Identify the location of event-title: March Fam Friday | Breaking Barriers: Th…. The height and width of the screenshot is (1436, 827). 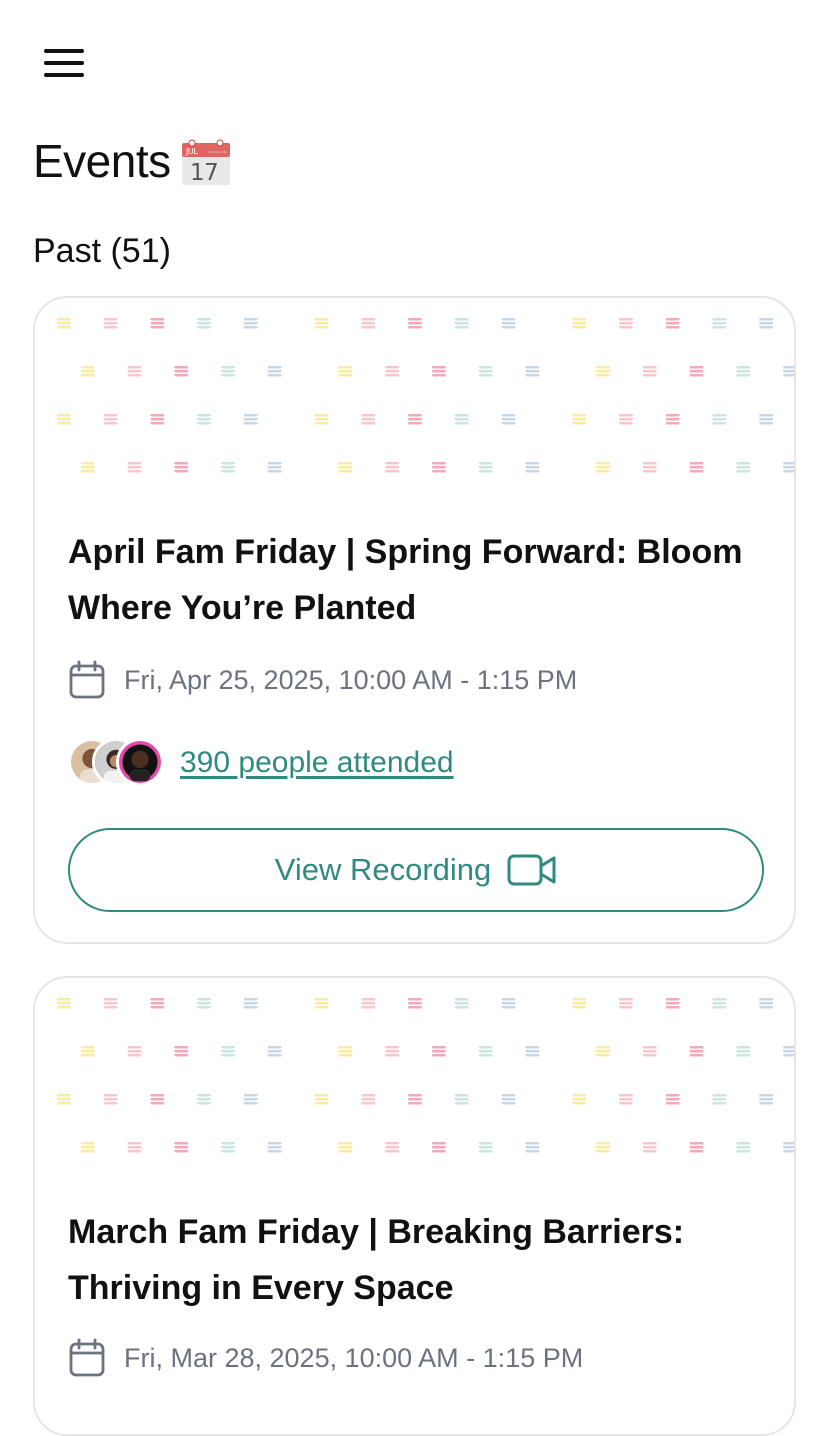
(418, 1260).